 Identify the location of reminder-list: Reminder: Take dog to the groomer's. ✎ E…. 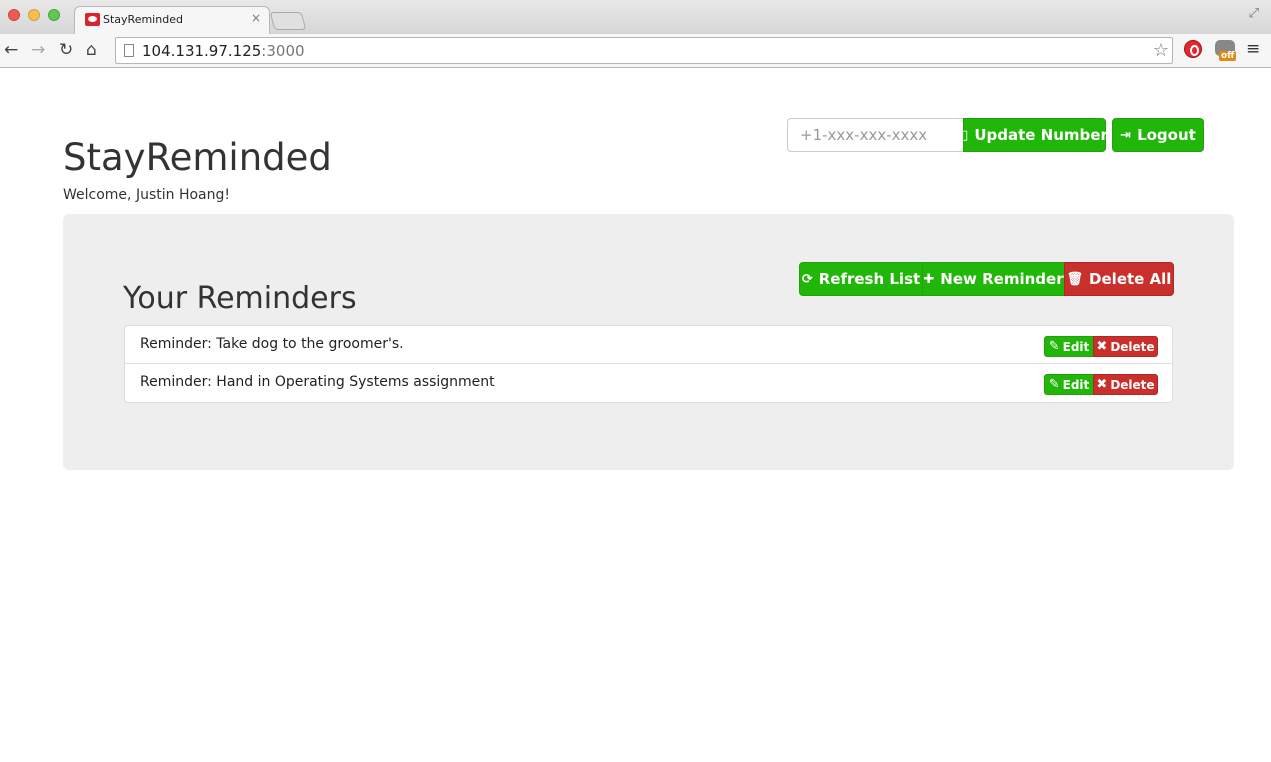
(648, 364).